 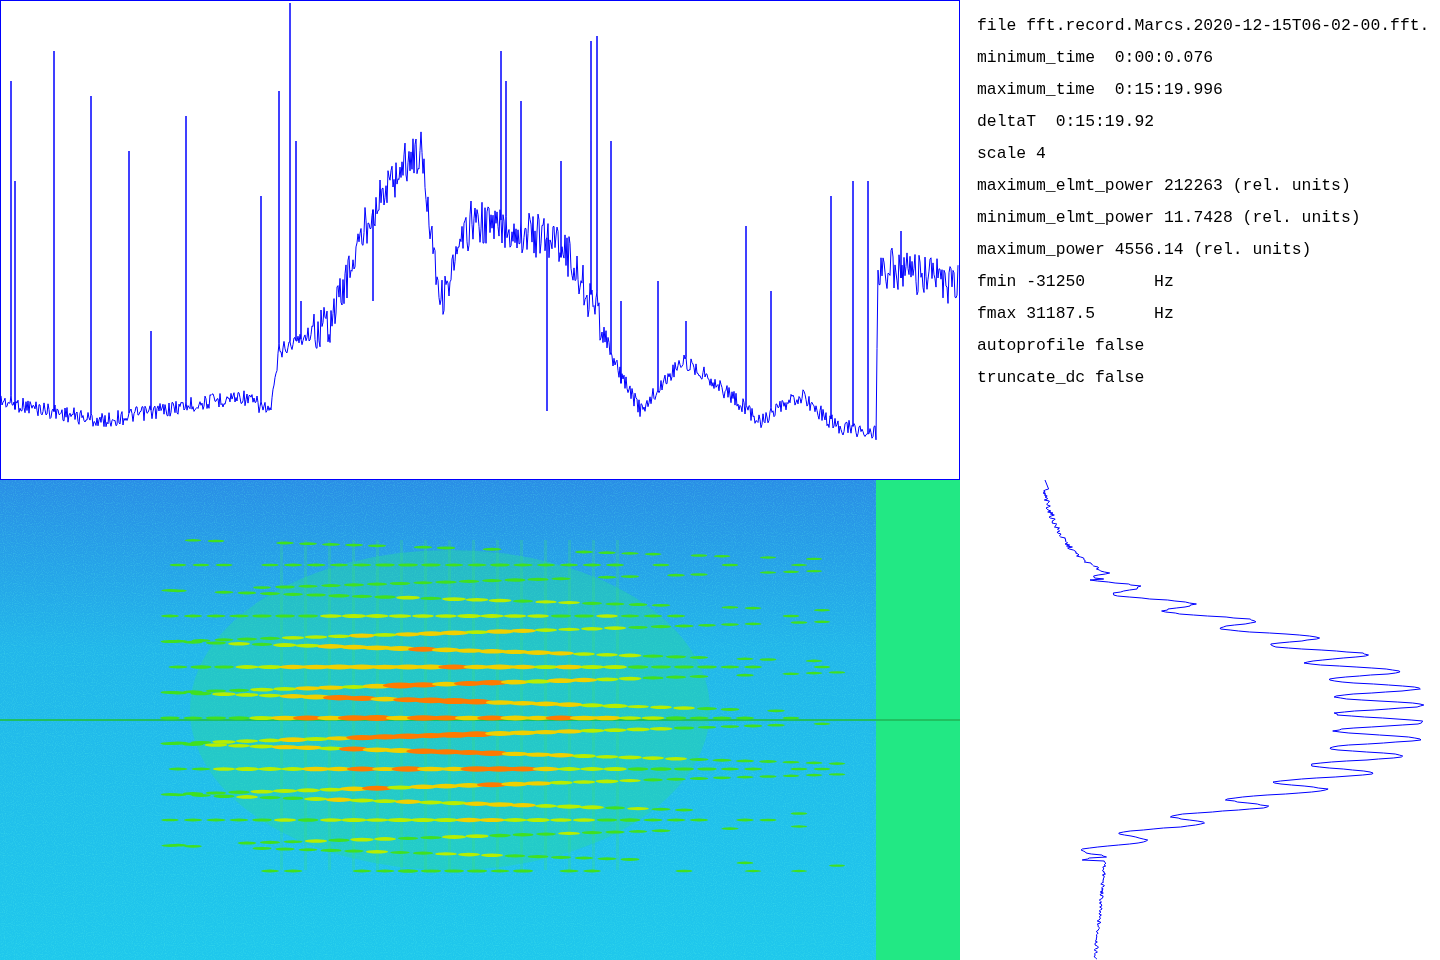 I want to click on info-line: maximum_time 0:15:19.996, so click(x=1100, y=90).